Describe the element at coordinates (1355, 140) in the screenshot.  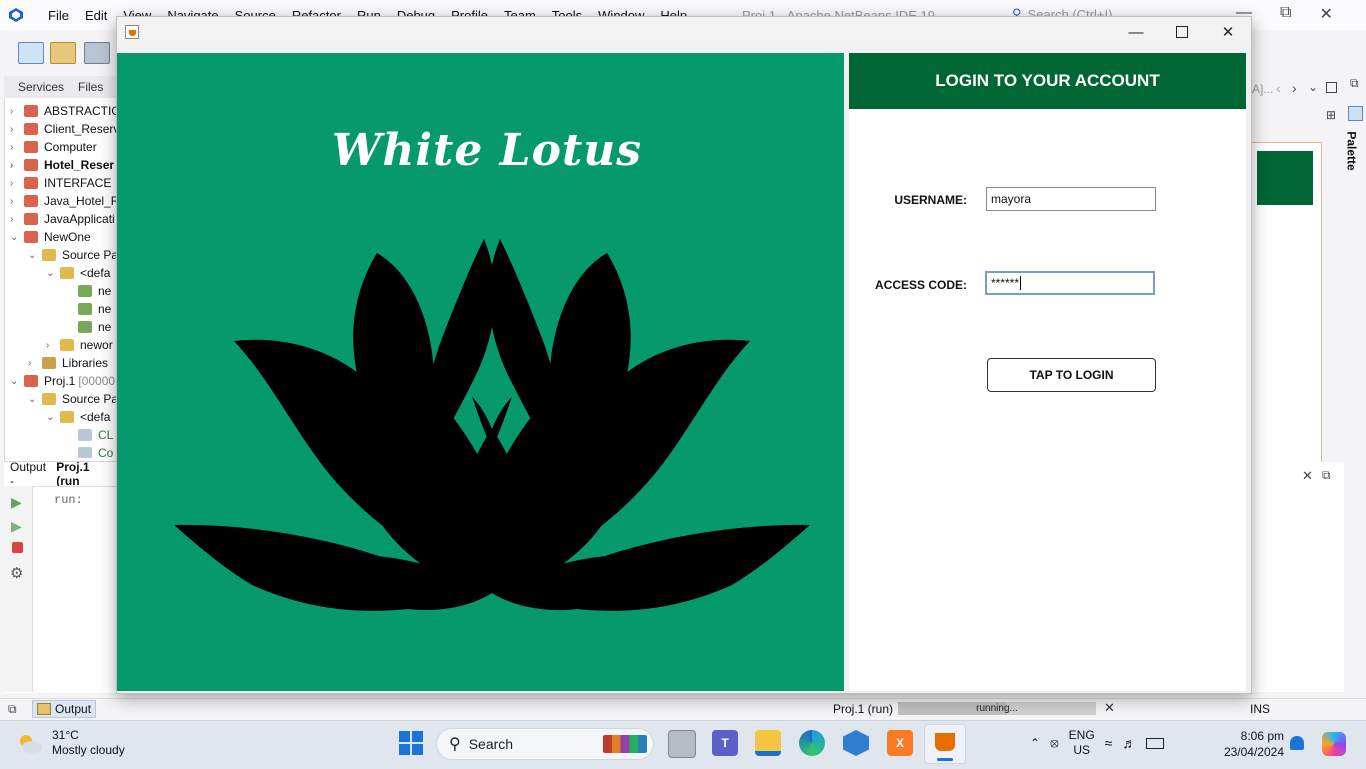
I see `palette-tab: Palette` at that location.